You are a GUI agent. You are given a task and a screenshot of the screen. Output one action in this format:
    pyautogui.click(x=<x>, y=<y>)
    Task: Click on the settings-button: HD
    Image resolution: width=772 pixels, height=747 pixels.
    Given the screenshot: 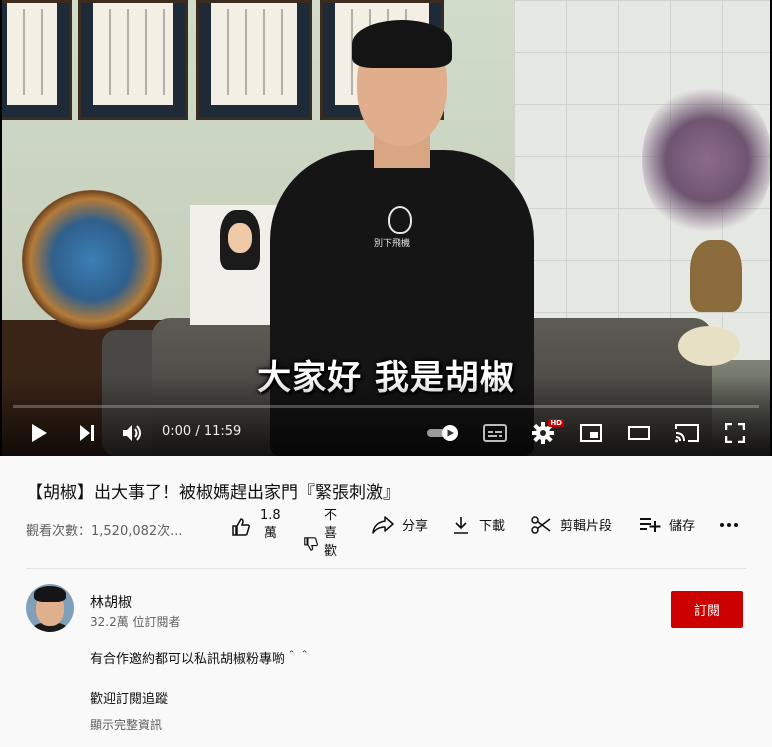 What is the action you would take?
    pyautogui.click(x=545, y=433)
    